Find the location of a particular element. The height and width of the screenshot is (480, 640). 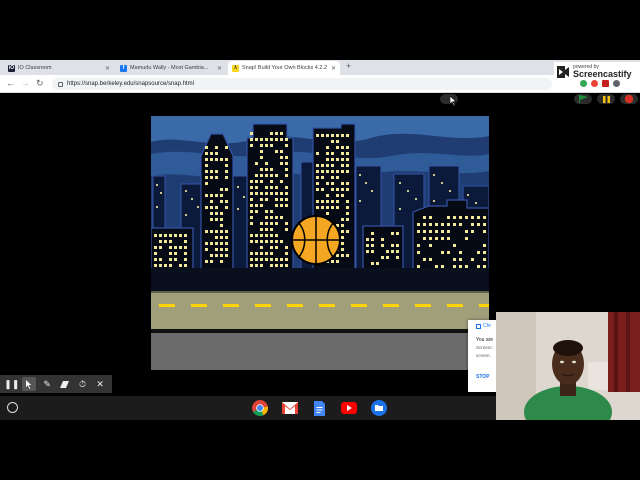

chrome-icon is located at coordinates (260, 408).